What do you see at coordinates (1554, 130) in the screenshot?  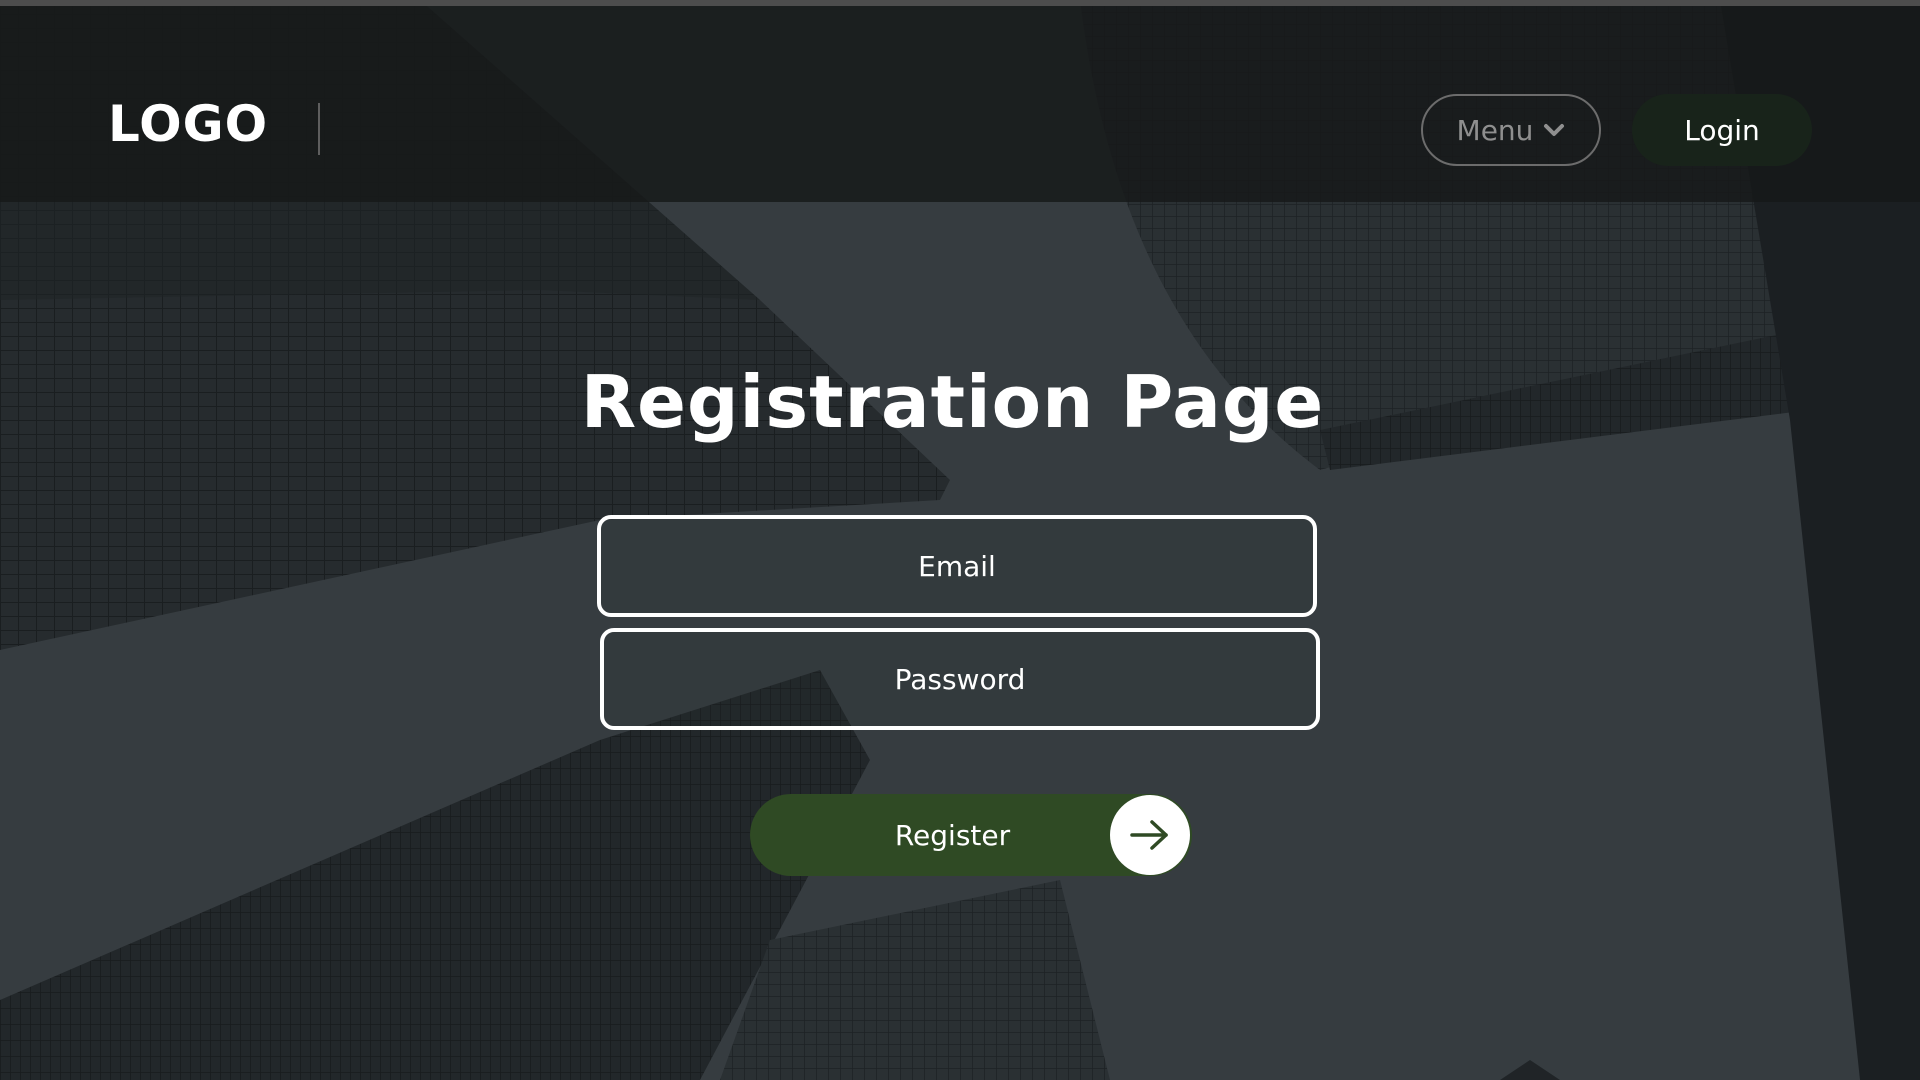 I see `chevron-down-icon` at bounding box center [1554, 130].